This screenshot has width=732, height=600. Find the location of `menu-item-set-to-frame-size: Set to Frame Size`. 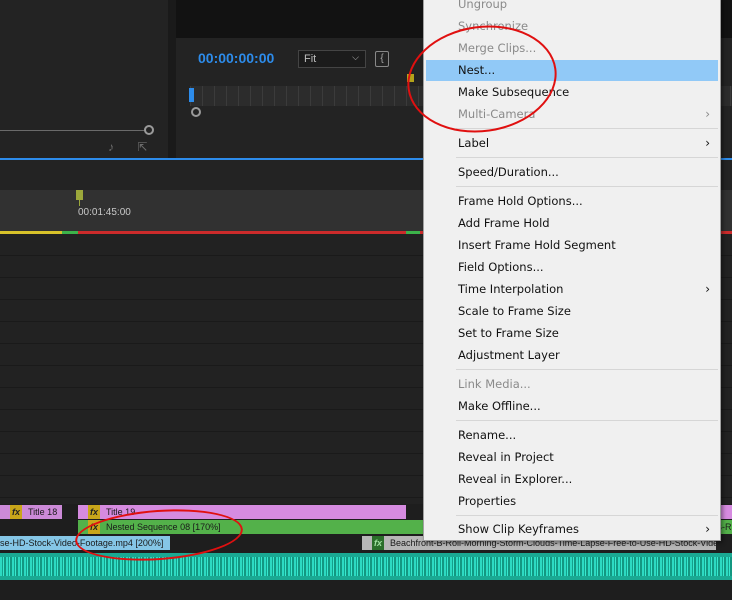

menu-item-set-to-frame-size: Set to Frame Size is located at coordinates (572, 333).